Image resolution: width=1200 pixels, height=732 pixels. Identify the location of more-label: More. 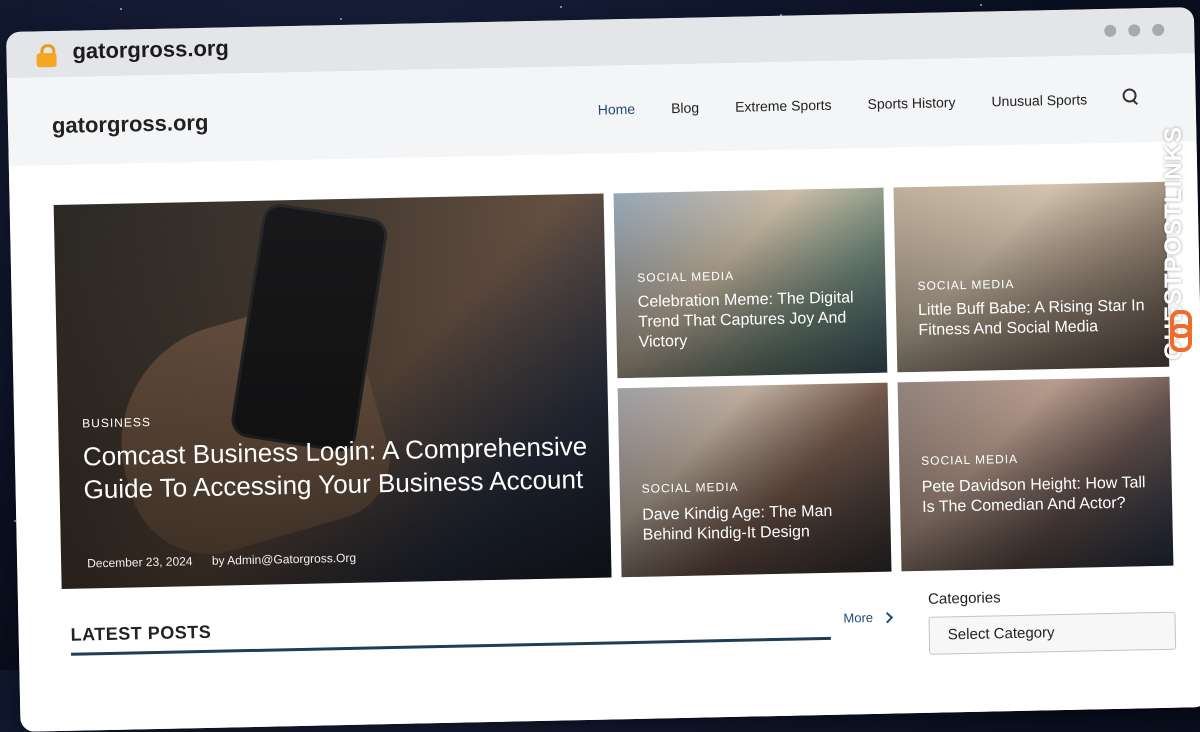
(858, 617).